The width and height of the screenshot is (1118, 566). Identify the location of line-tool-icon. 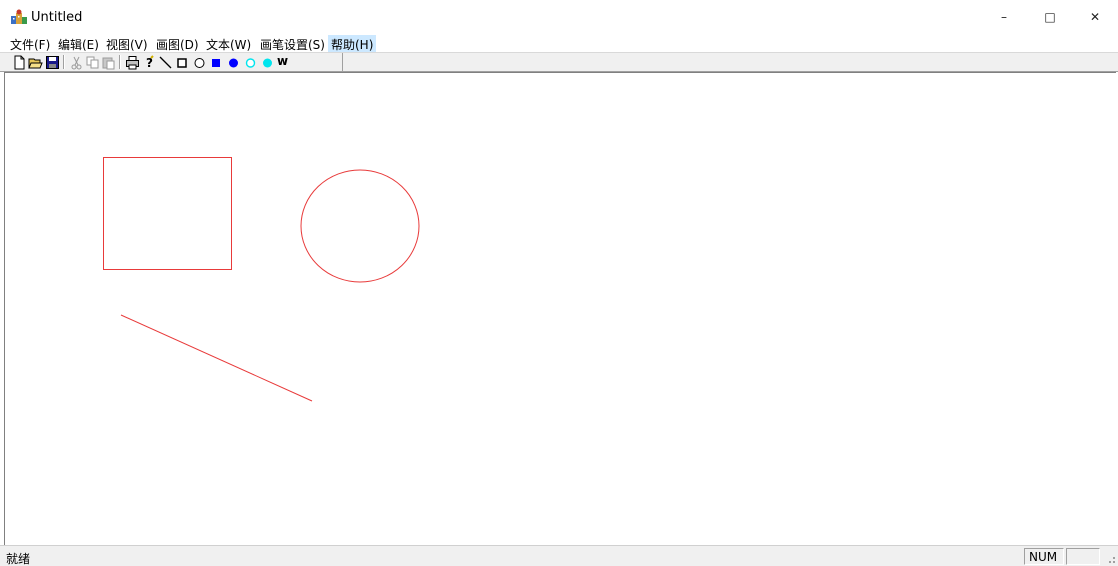
(165, 62).